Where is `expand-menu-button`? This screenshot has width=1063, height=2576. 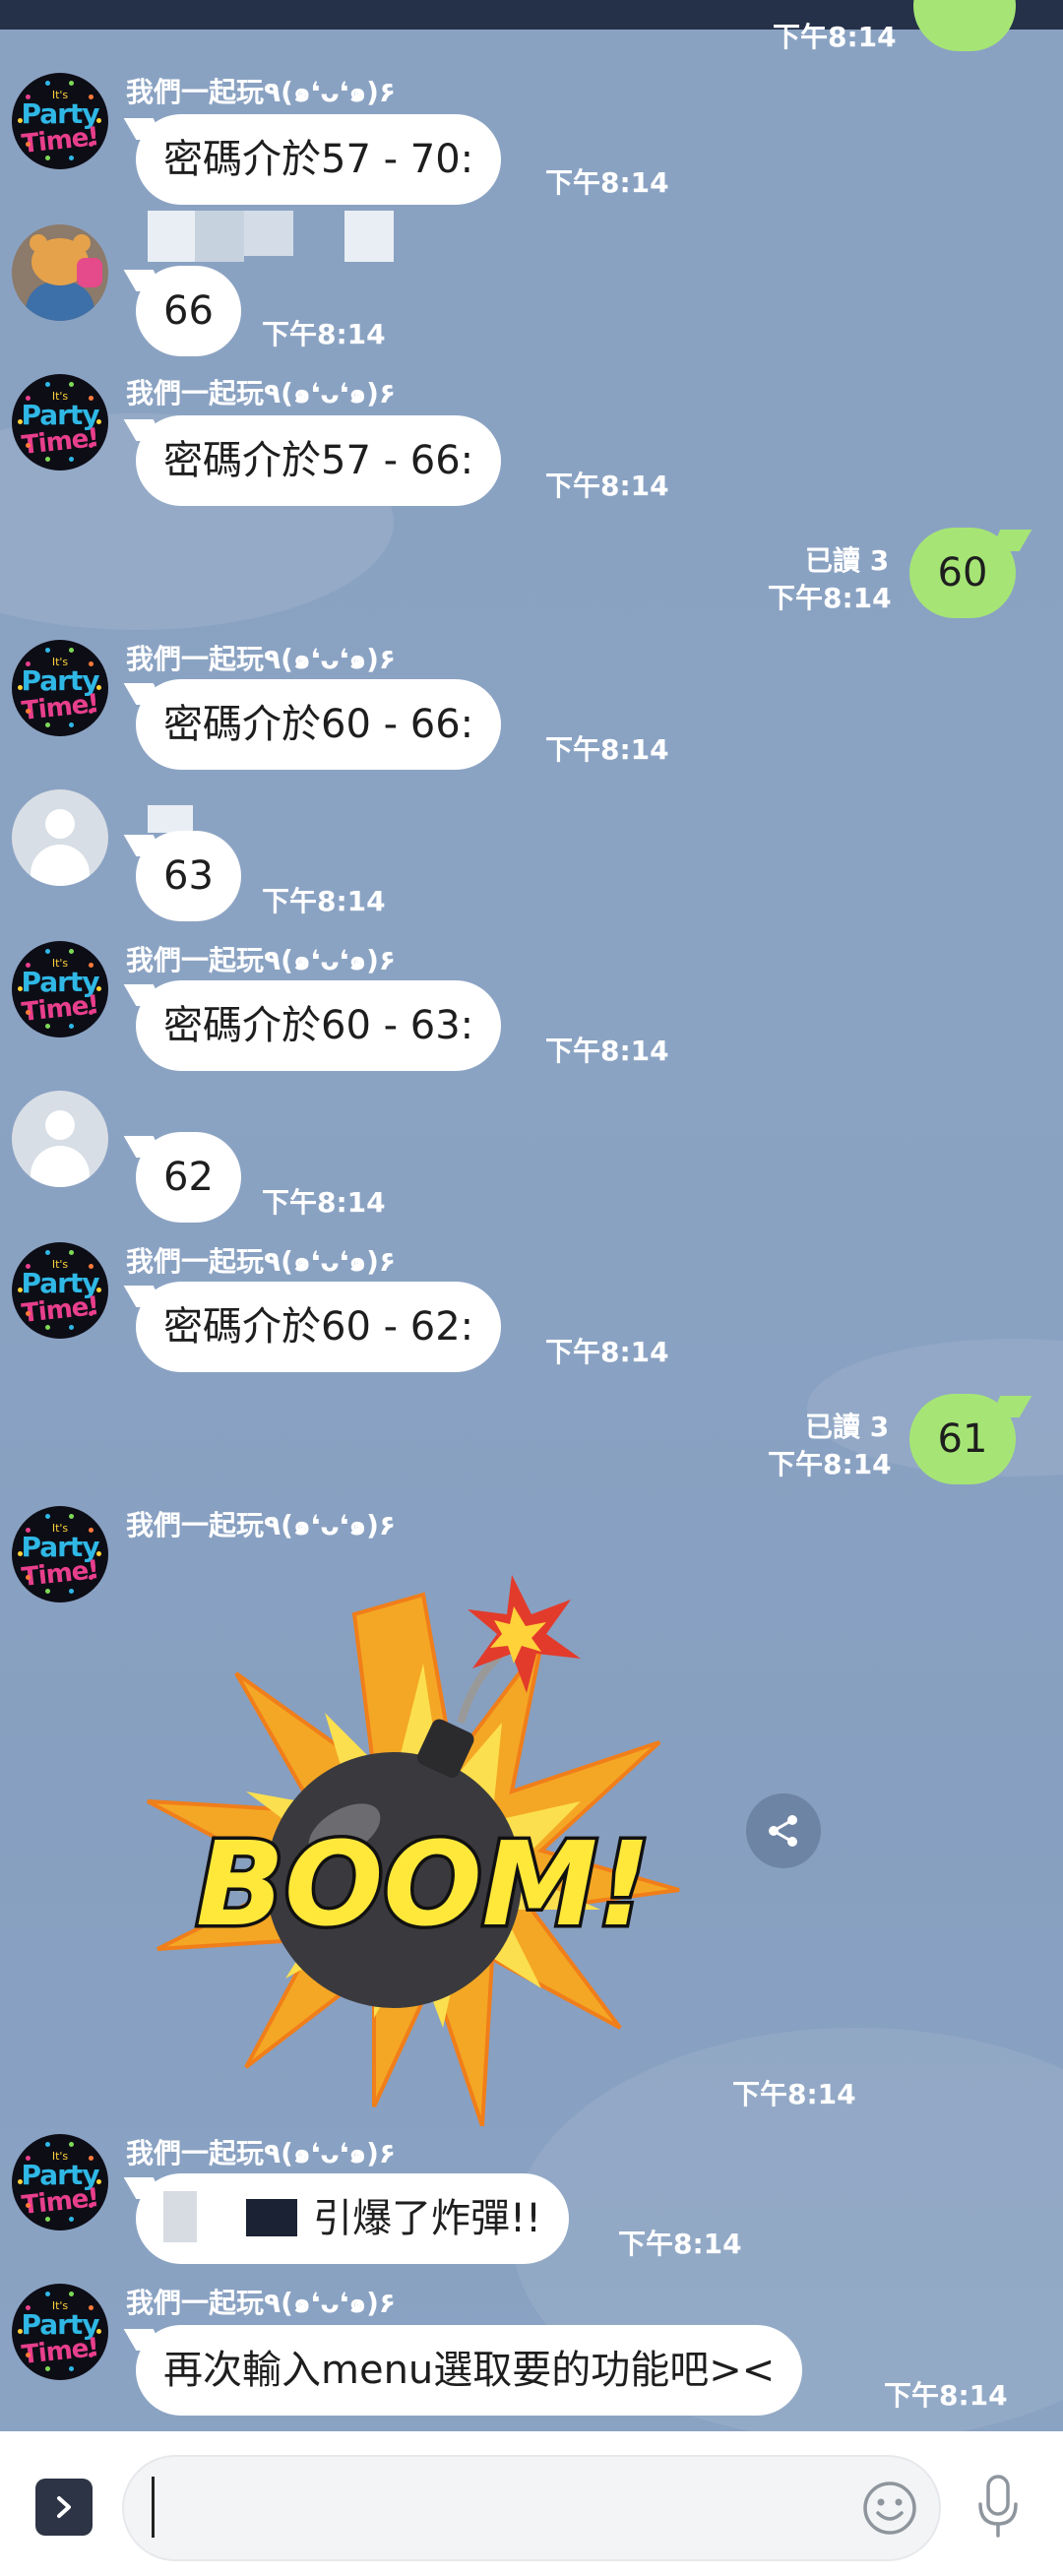
expand-menu-button is located at coordinates (64, 2507).